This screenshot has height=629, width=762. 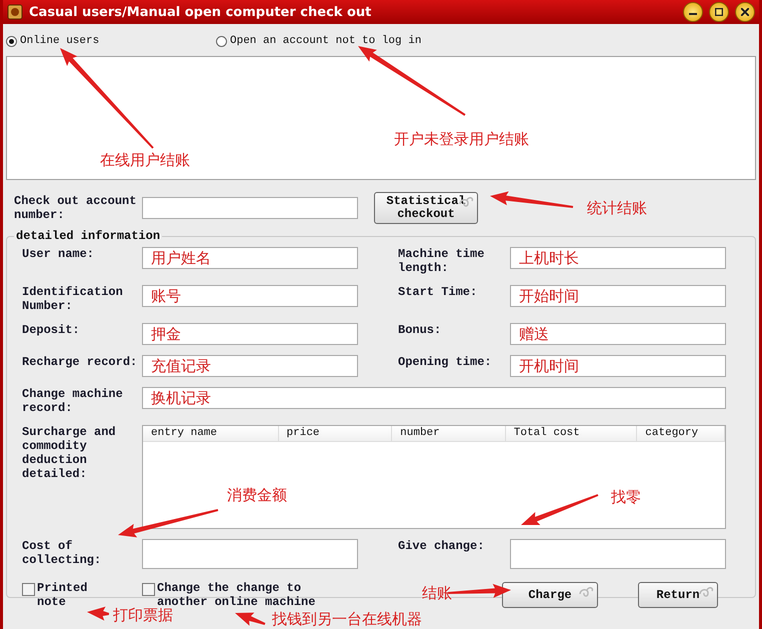 What do you see at coordinates (80, 362) in the screenshot?
I see `field-label: Recharge record:` at bounding box center [80, 362].